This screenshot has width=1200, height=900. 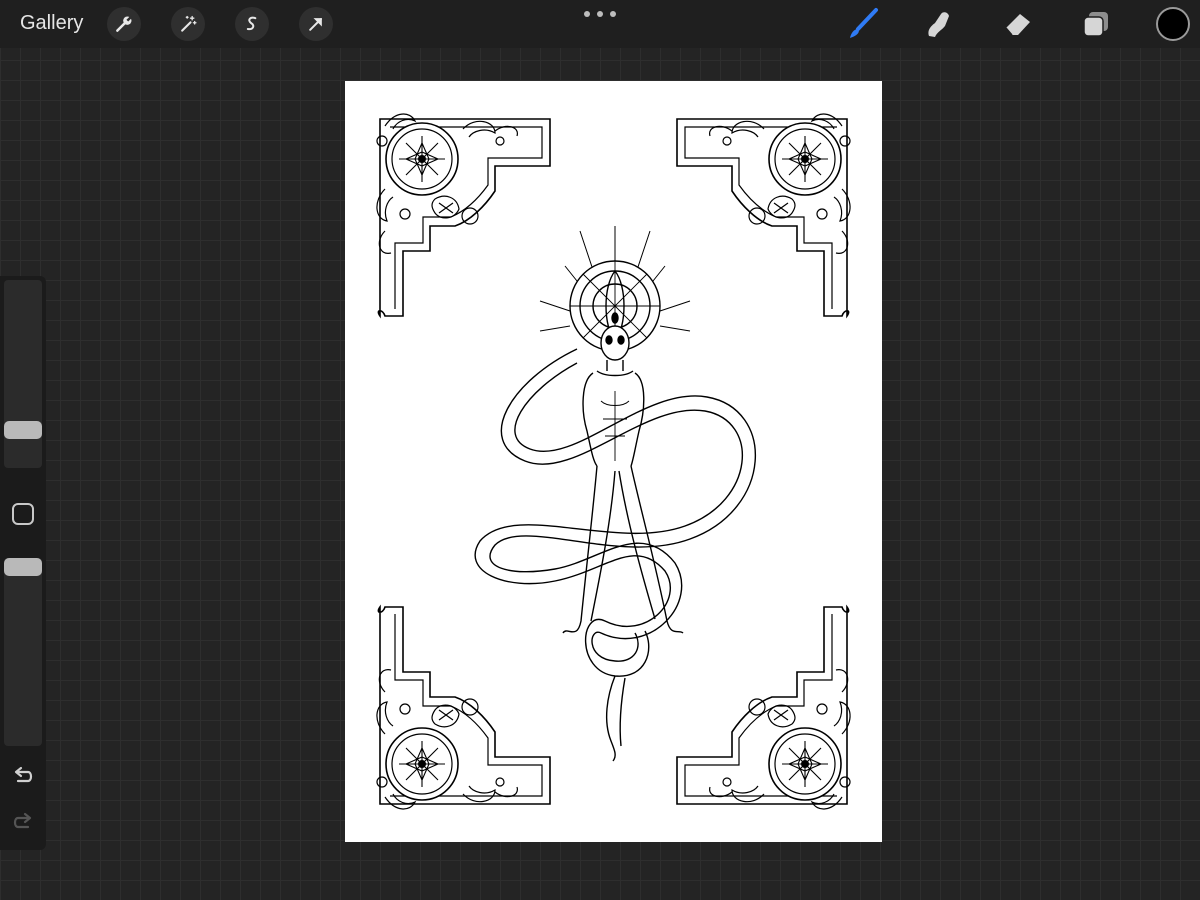 I want to click on transform-arrow-icon, so click(x=315, y=24).